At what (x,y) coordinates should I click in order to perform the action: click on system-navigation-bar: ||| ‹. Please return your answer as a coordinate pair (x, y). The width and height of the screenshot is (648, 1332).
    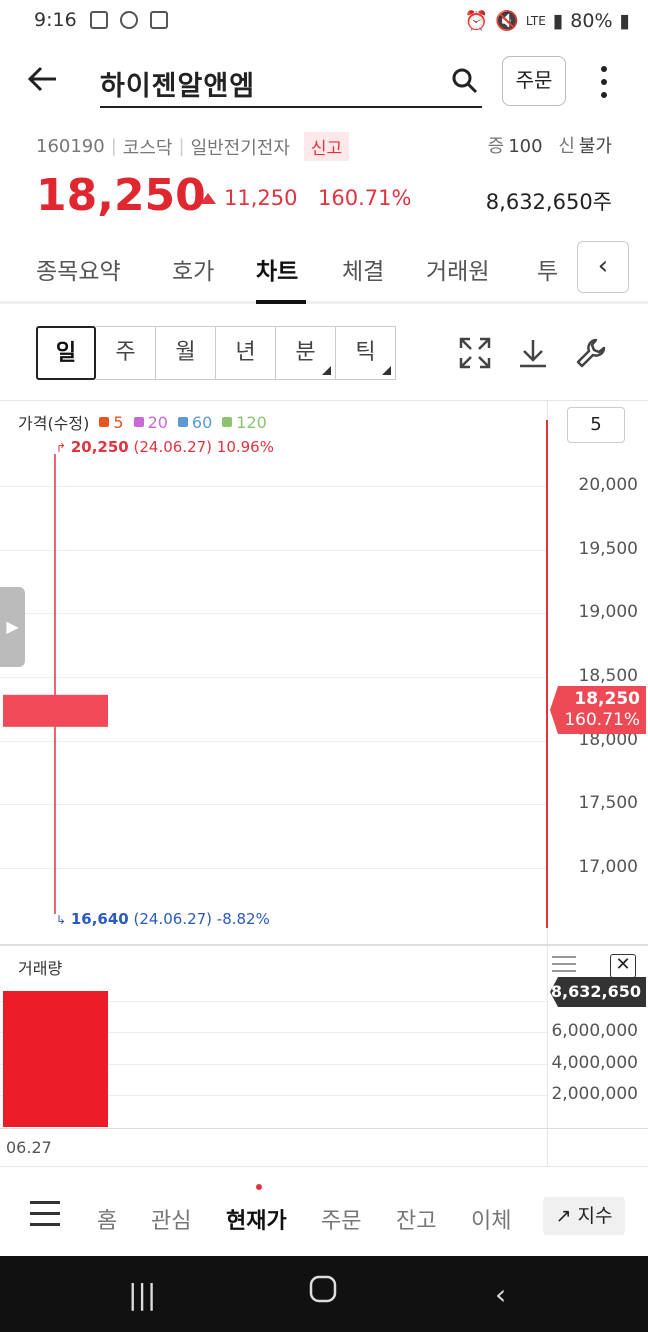
    Looking at the image, I should click on (324, 1294).